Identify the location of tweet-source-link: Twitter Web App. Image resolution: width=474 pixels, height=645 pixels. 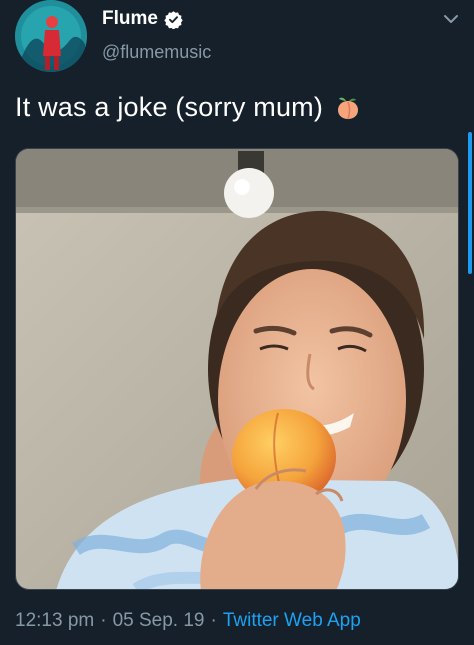
(292, 621).